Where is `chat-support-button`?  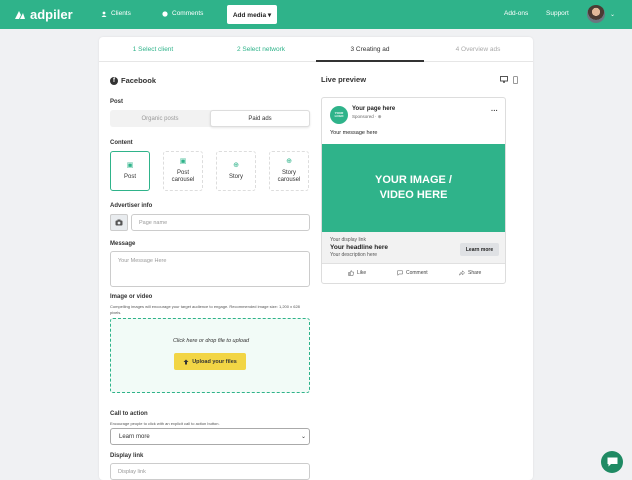 chat-support-button is located at coordinates (612, 462).